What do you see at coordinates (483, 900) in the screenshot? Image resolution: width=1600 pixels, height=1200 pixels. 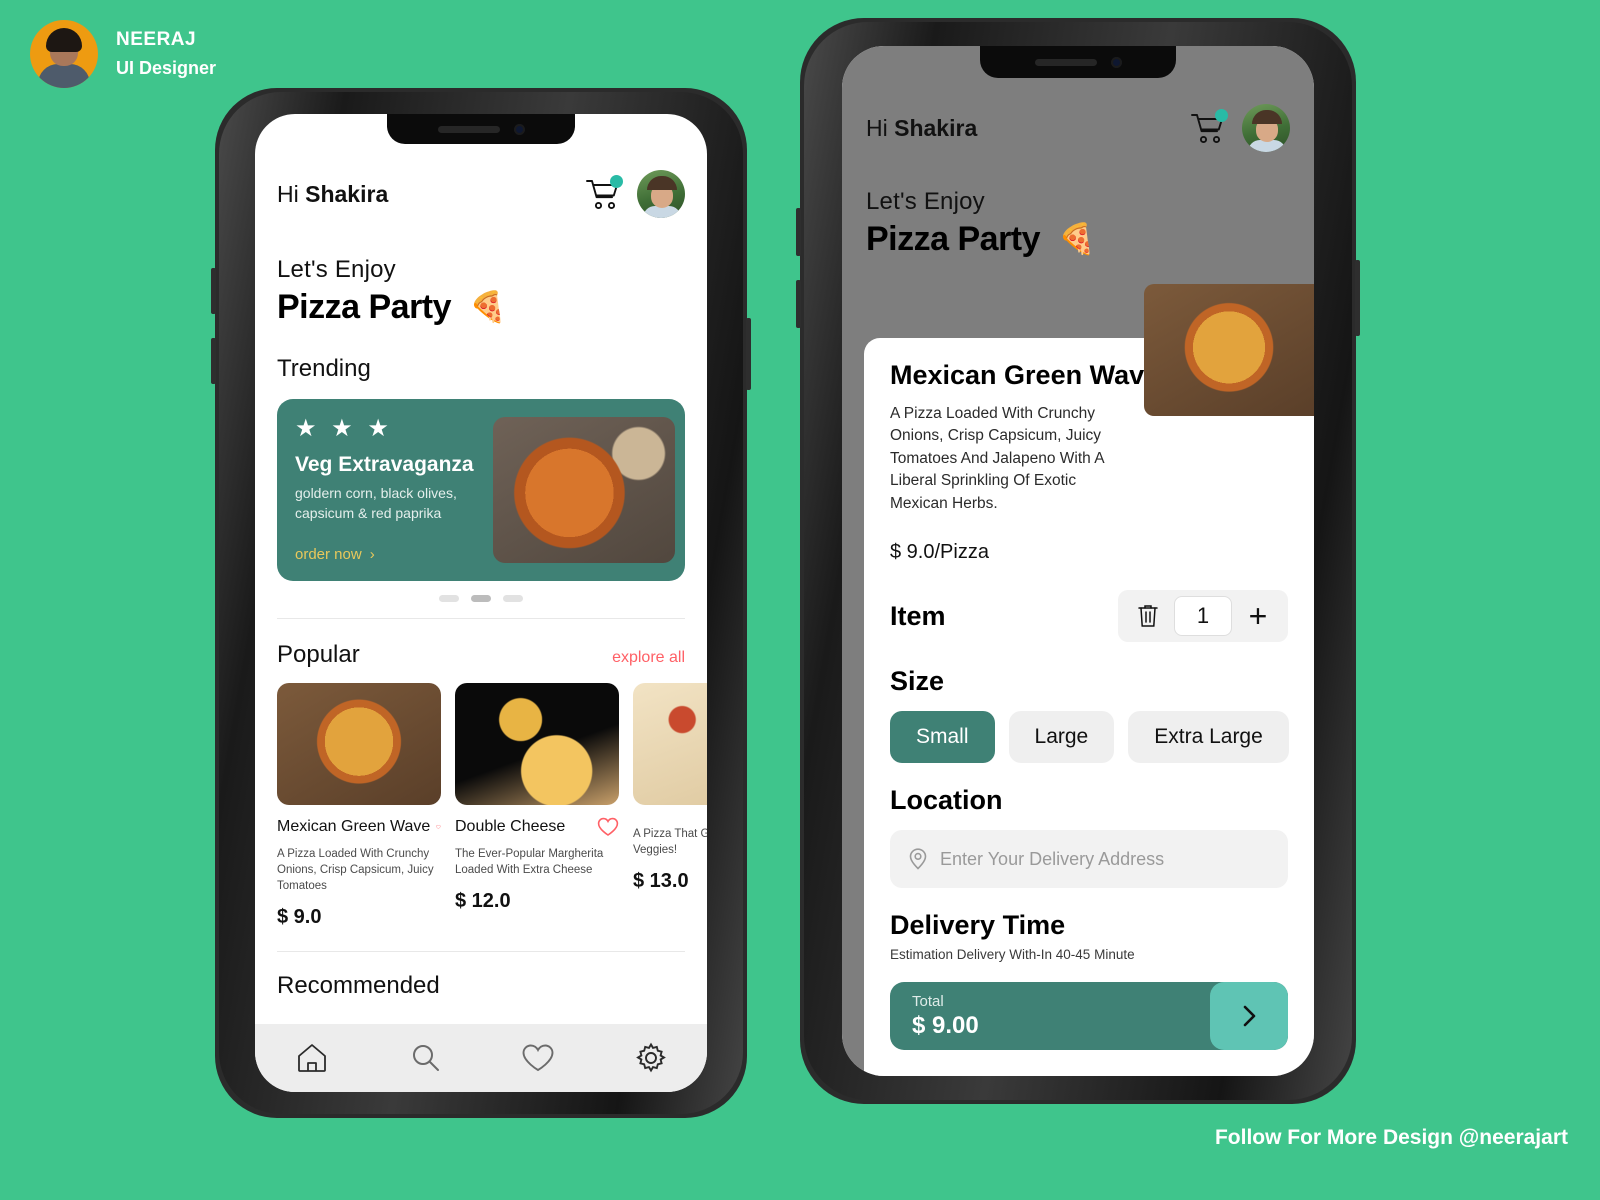 I see `product-price: $ 12.0` at bounding box center [483, 900].